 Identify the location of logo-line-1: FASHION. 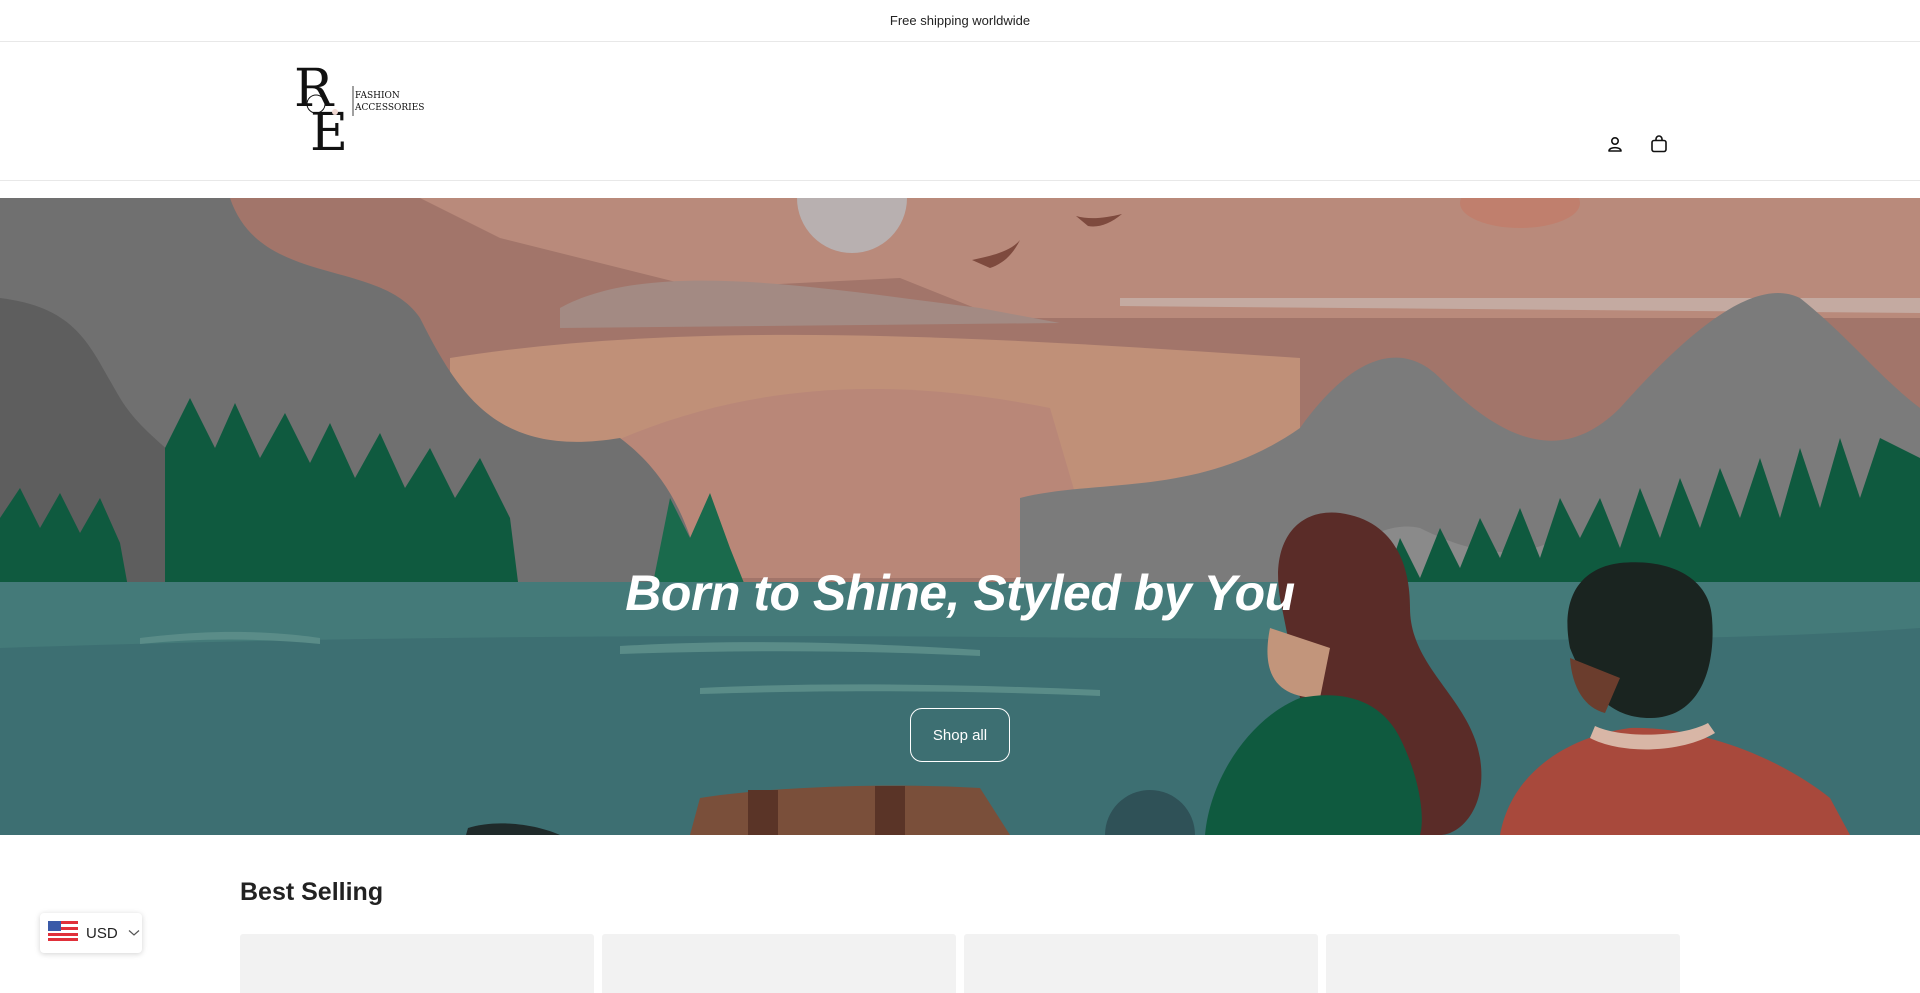
(377, 96).